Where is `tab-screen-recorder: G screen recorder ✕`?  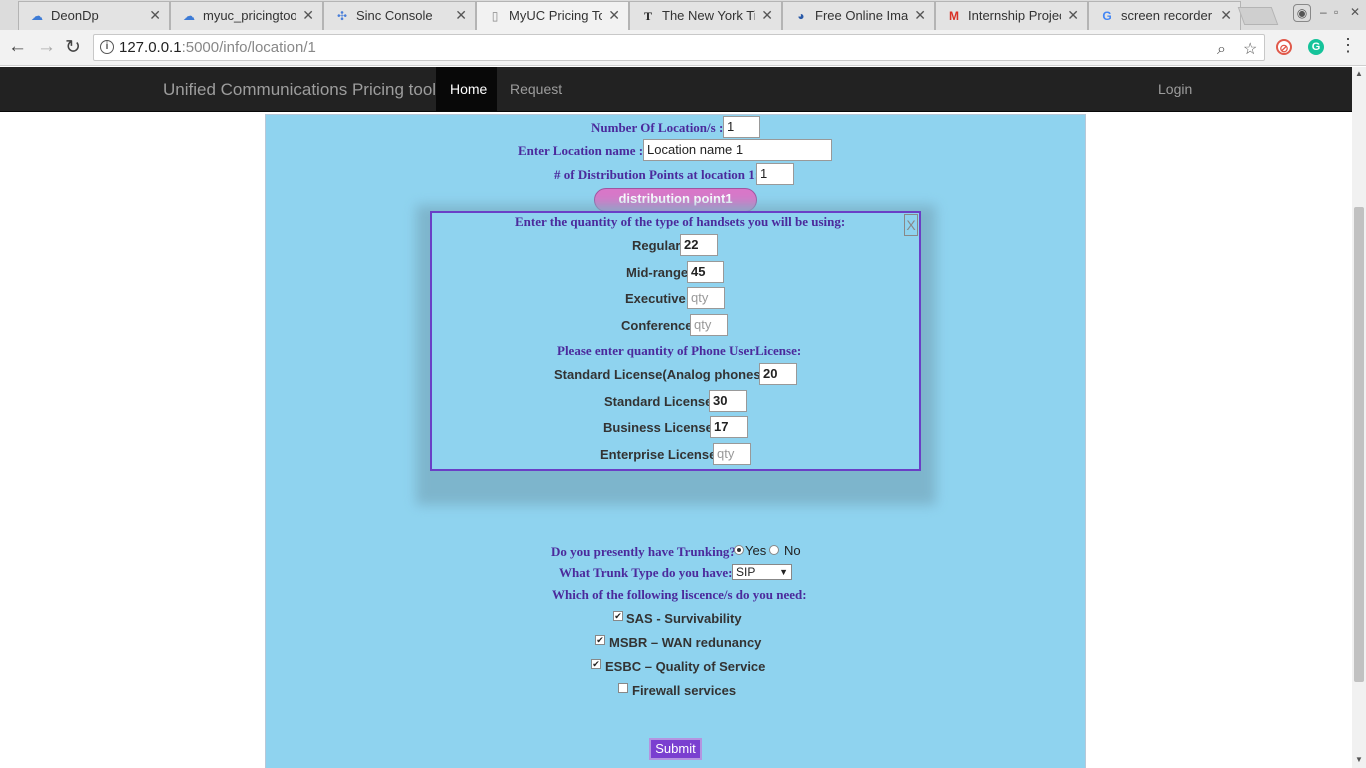 tab-screen-recorder: G screen recorder ✕ is located at coordinates (1164, 15).